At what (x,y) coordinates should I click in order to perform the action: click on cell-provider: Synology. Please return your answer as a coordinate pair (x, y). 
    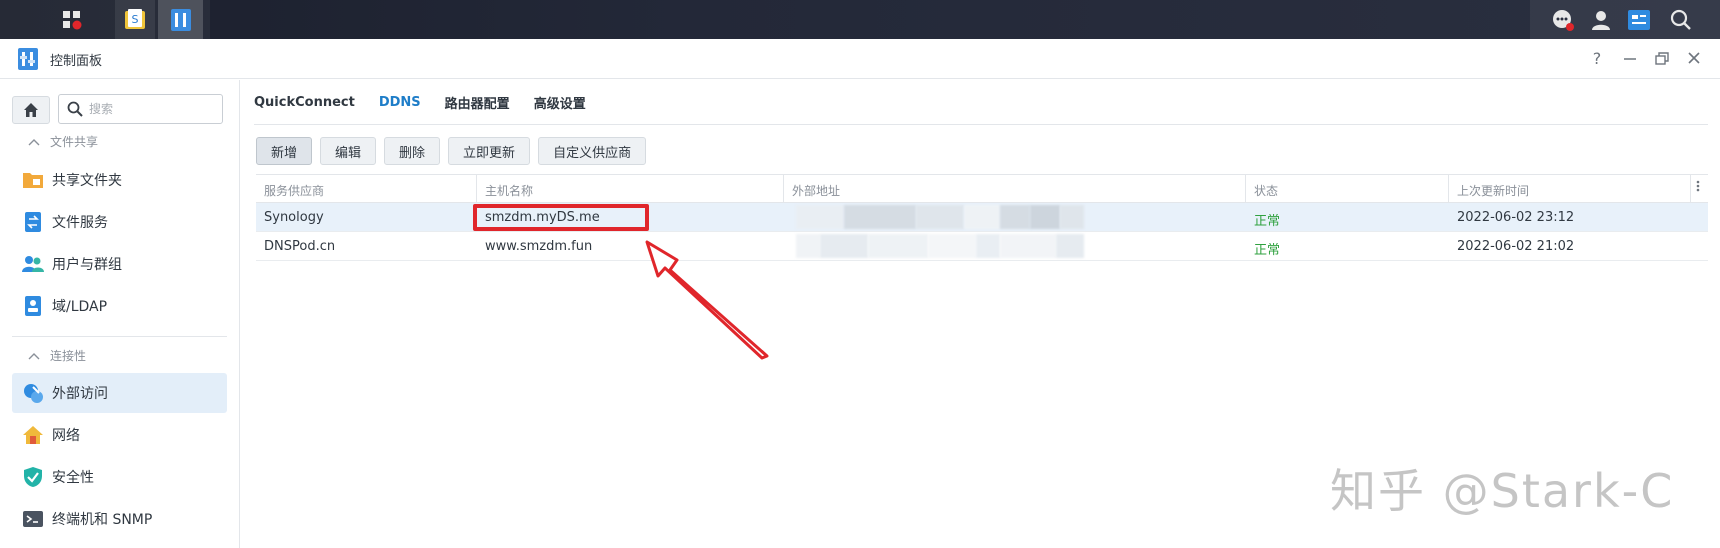
    Looking at the image, I should click on (294, 217).